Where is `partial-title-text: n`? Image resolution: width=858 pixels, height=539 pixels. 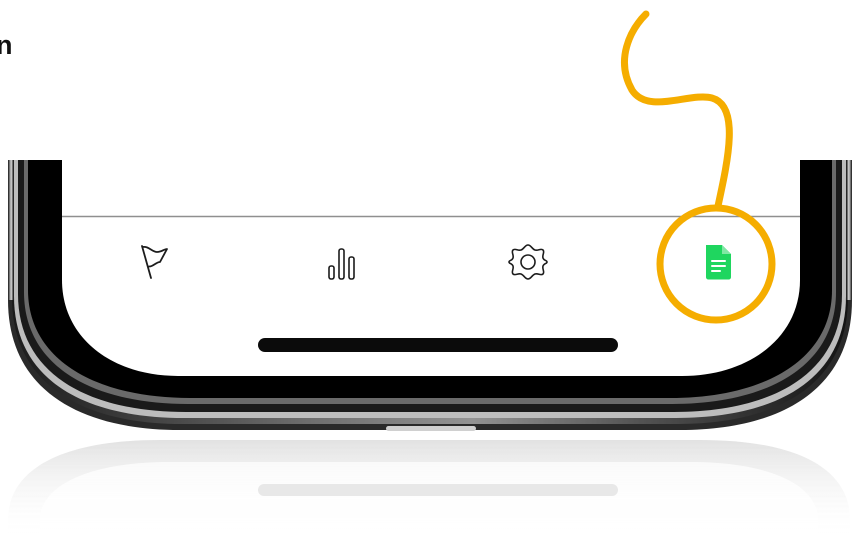
partial-title-text: n is located at coordinates (6, 45).